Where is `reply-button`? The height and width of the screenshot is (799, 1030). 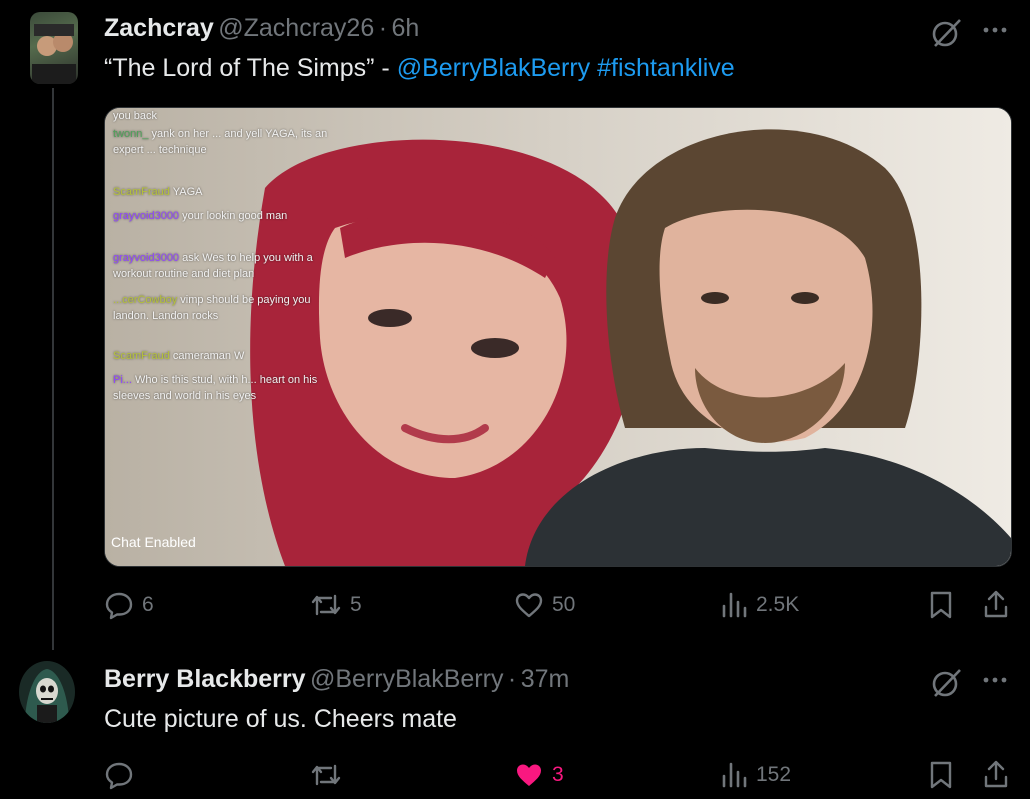
reply-button is located at coordinates (123, 775).